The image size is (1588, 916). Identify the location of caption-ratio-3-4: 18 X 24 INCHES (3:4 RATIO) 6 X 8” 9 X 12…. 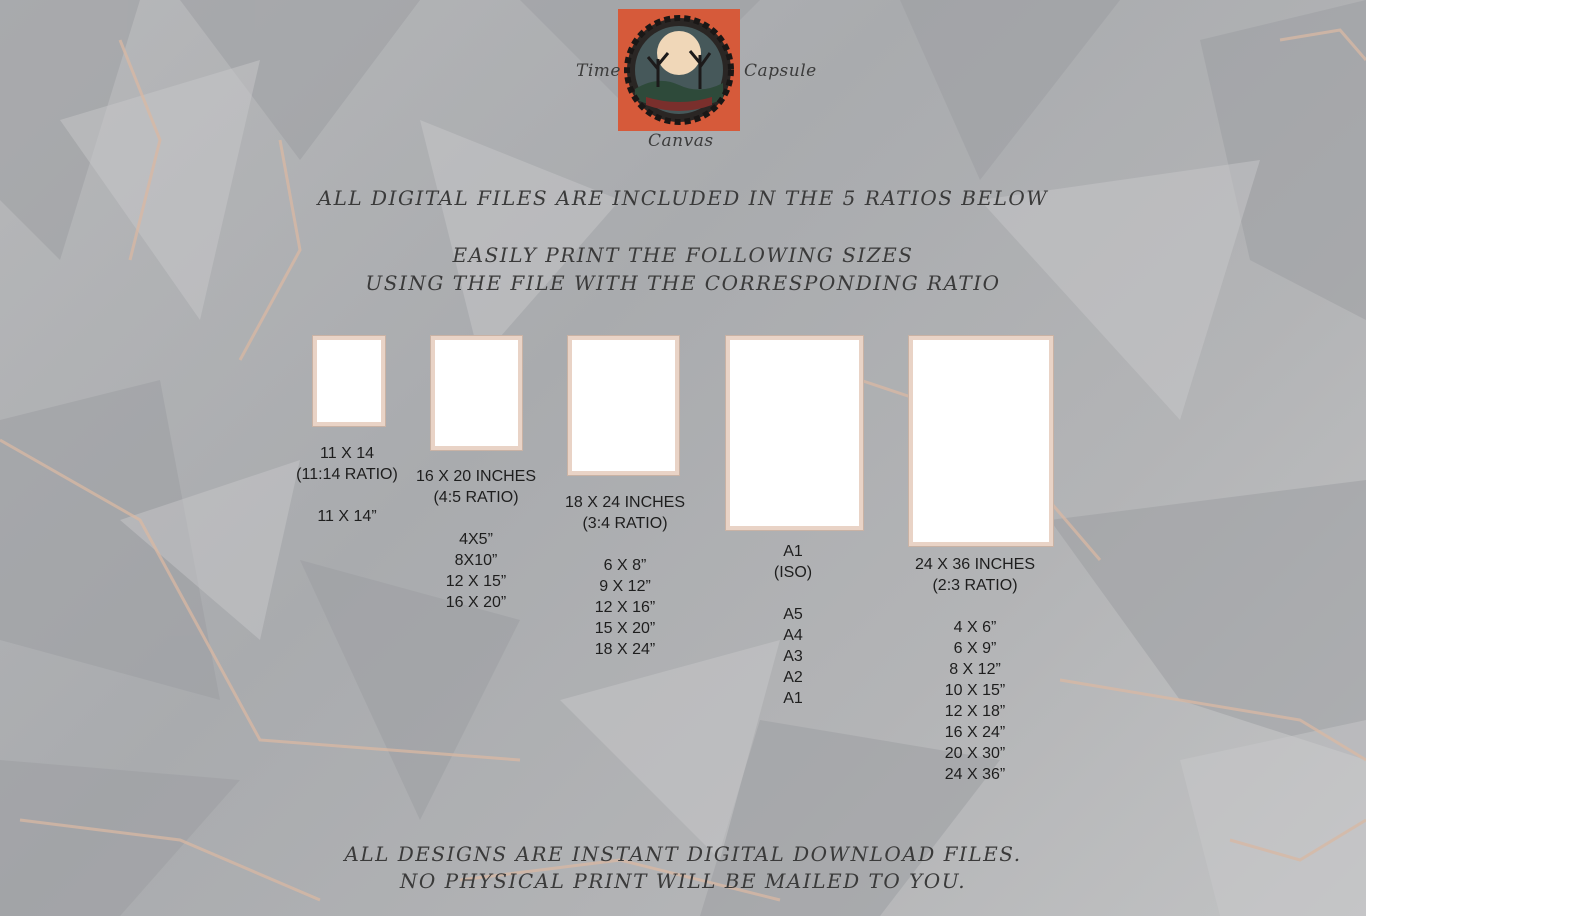
(625, 576).